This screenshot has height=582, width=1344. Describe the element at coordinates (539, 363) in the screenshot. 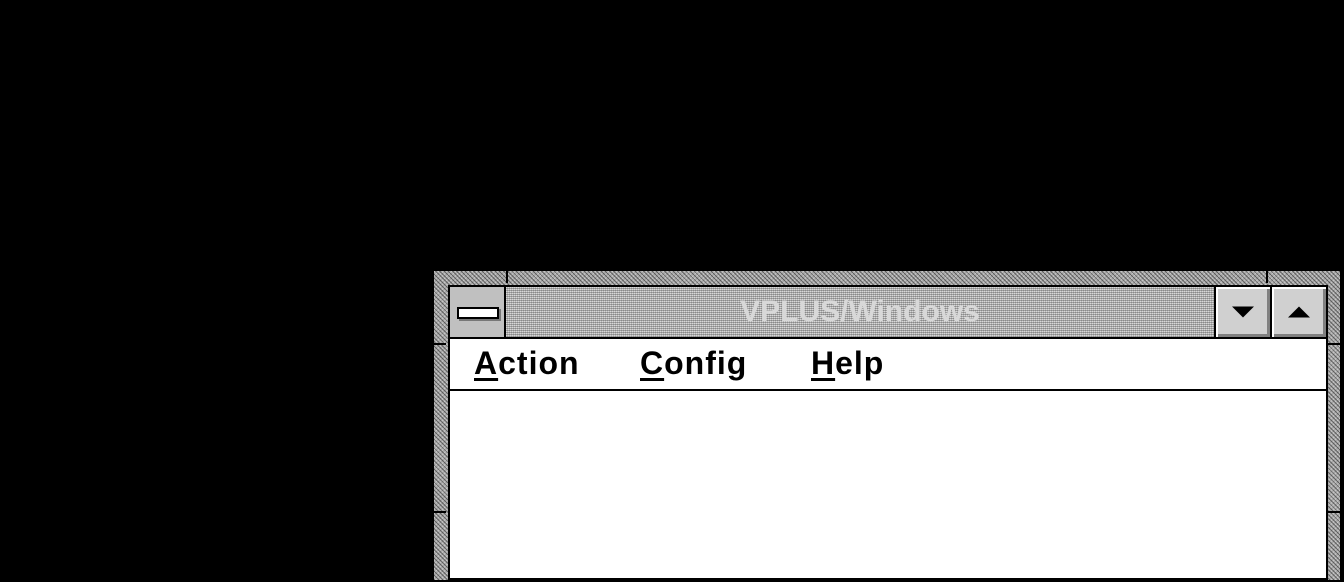

I see `menu-label: ction` at that location.